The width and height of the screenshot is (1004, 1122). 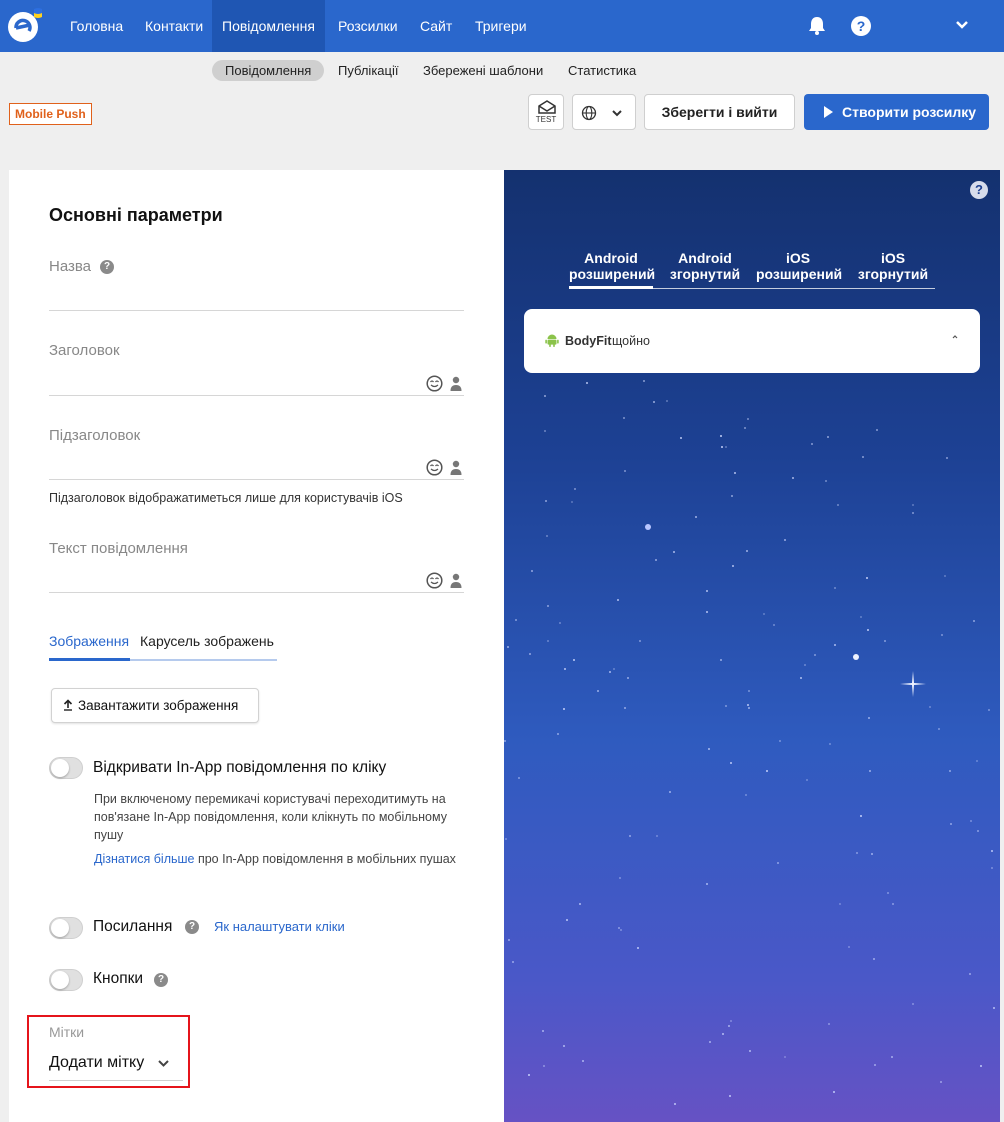 What do you see at coordinates (817, 25) in the screenshot?
I see `bell-icon` at bounding box center [817, 25].